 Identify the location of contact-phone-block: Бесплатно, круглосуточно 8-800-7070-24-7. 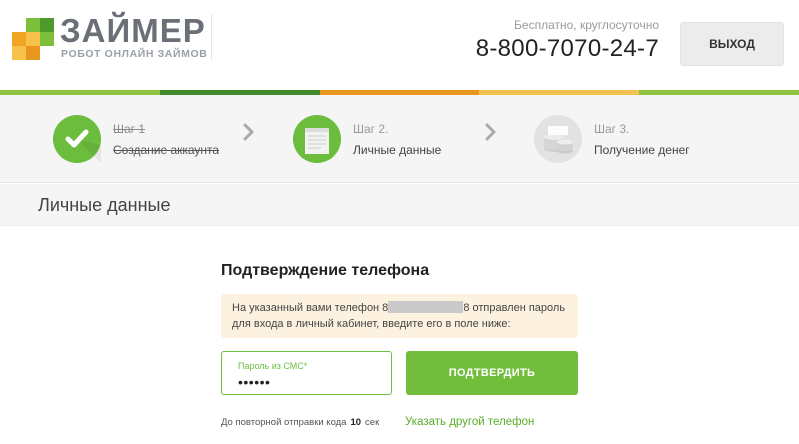
(567, 40).